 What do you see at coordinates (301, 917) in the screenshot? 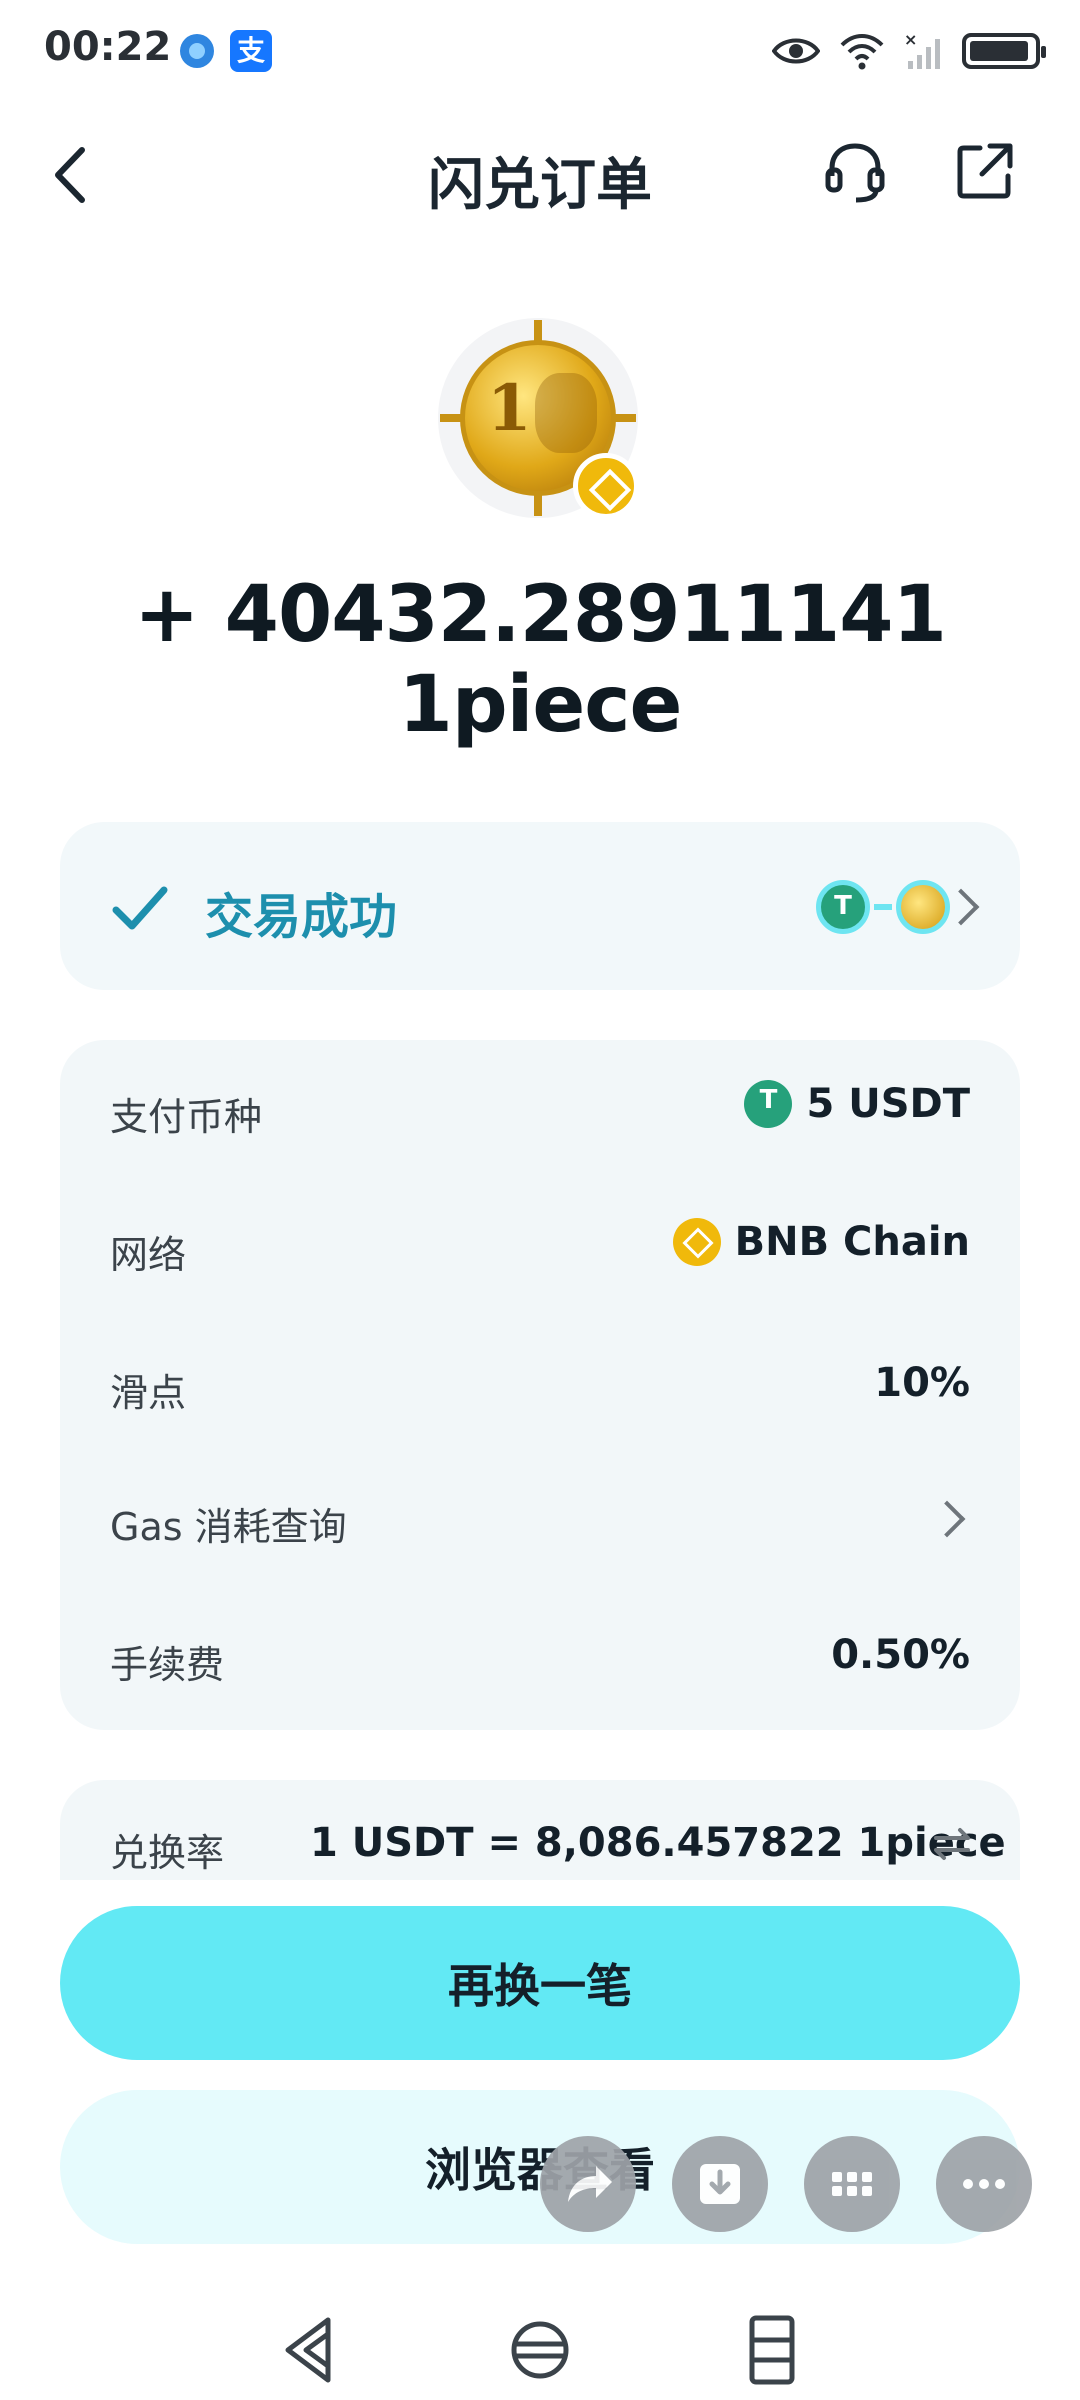
I see `status-label: 交易成功` at bounding box center [301, 917].